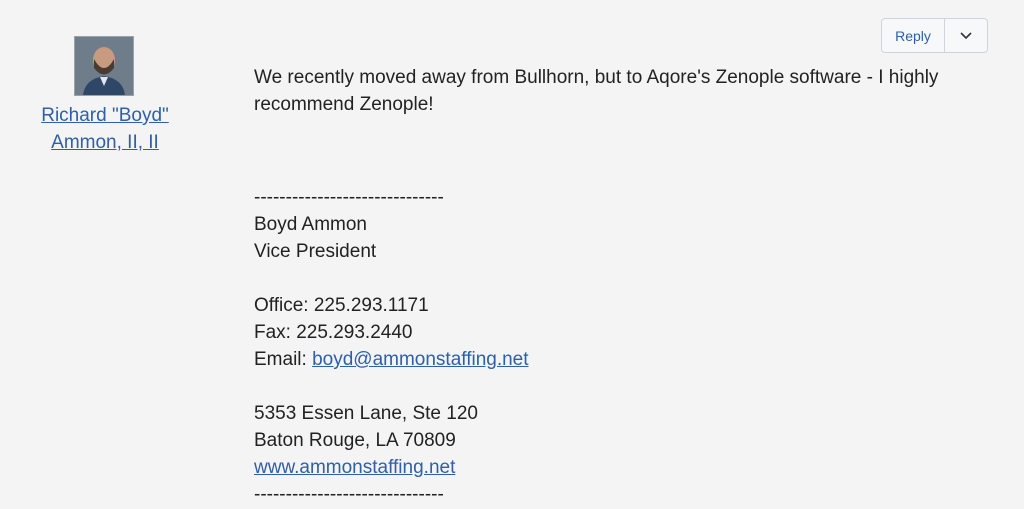 The height and width of the screenshot is (509, 1024). Describe the element at coordinates (371, 305) in the screenshot. I see `office-phone: 225.293.1171` at that location.